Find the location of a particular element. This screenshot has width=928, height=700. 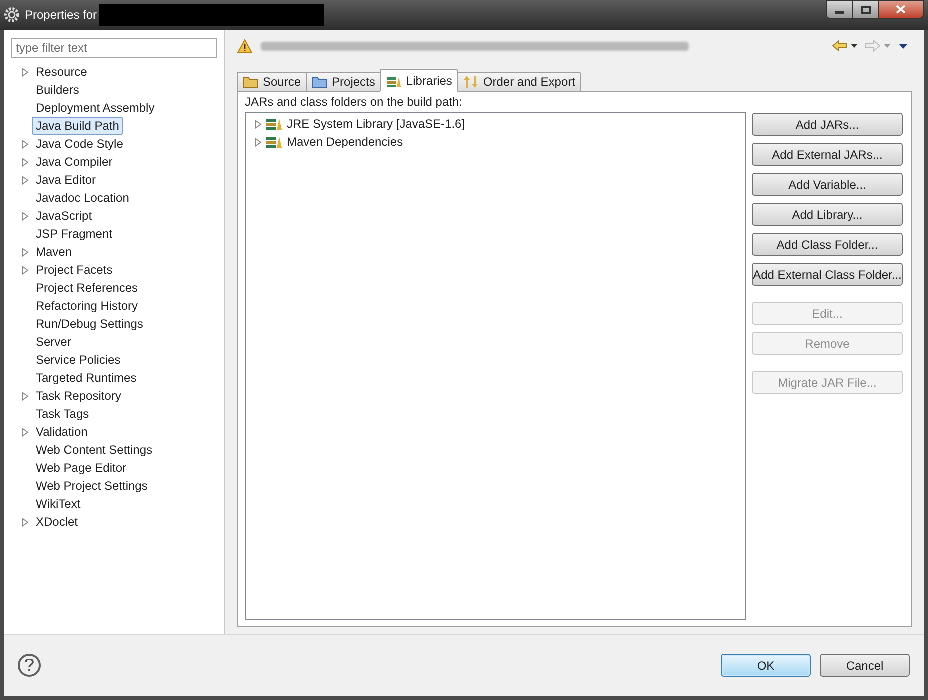

sidebar-item: Javadoc Location is located at coordinates (83, 198).